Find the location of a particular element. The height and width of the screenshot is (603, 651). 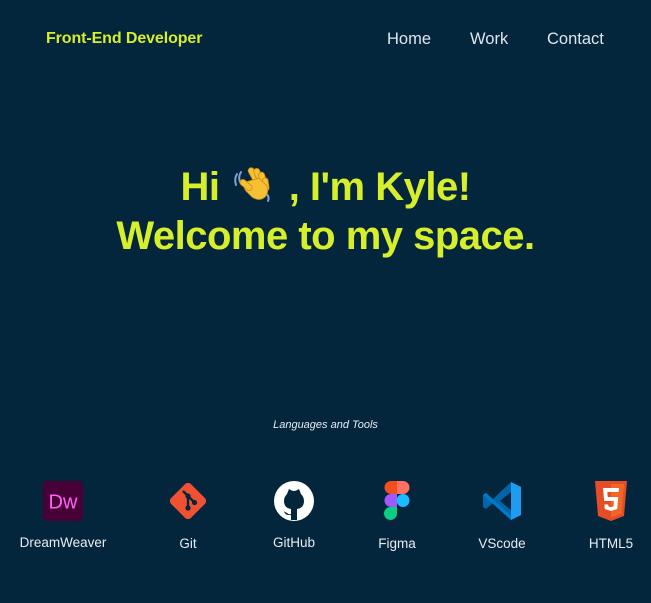

svg-text: Dw is located at coordinates (63, 503).